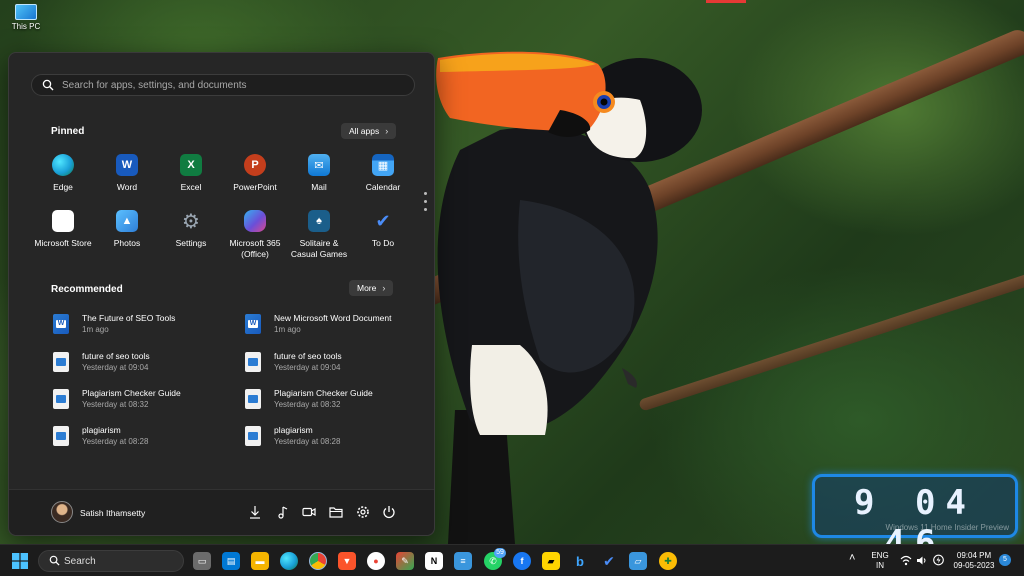  I want to click on chrome-taskbar-icon, so click(318, 561).